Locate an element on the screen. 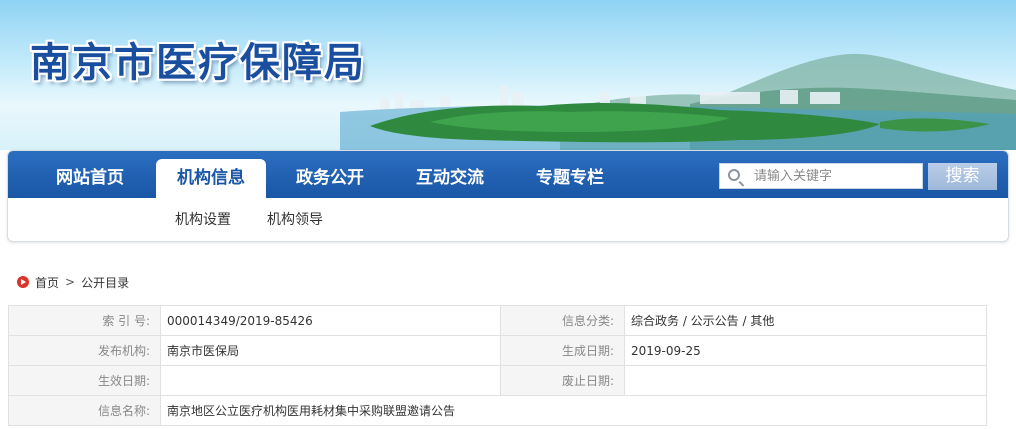 This screenshot has width=1016, height=429. search-icon is located at coordinates (734, 175).